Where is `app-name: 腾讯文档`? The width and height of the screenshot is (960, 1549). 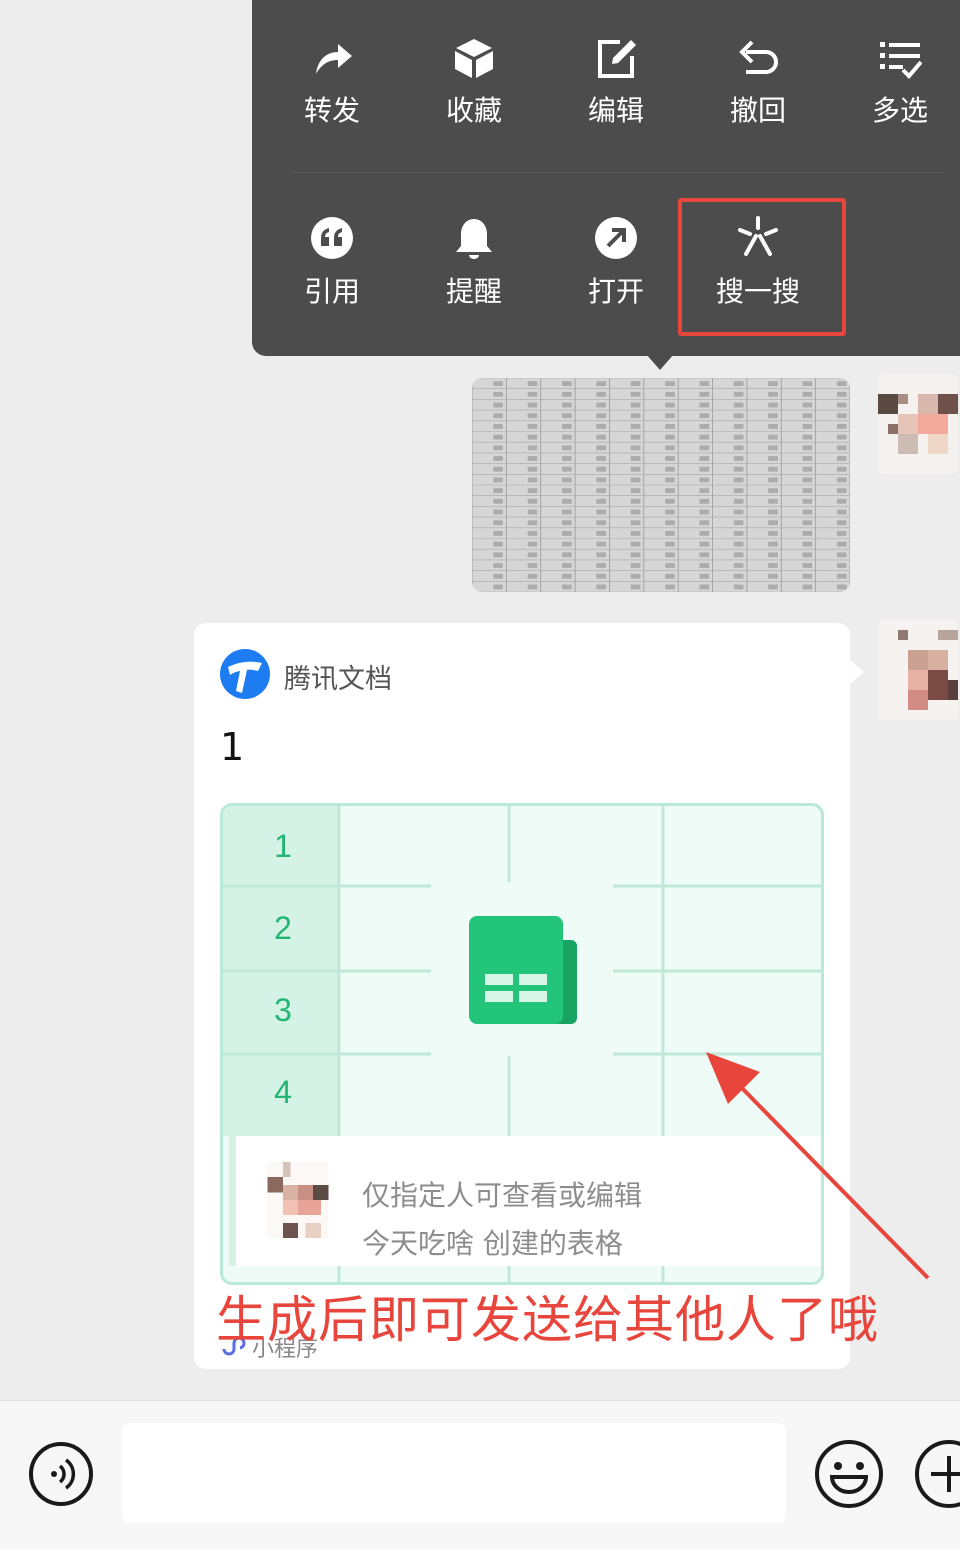
app-name: 腾讯文档 is located at coordinates (338, 679).